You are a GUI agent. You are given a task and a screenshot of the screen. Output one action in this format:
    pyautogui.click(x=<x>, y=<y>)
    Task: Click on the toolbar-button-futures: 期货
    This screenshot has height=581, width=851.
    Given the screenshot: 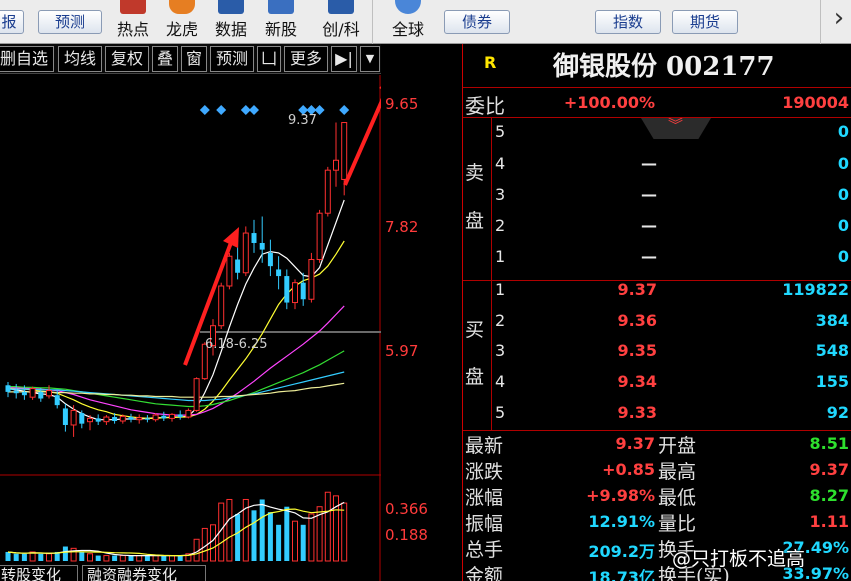 What is the action you would take?
    pyautogui.click(x=705, y=22)
    